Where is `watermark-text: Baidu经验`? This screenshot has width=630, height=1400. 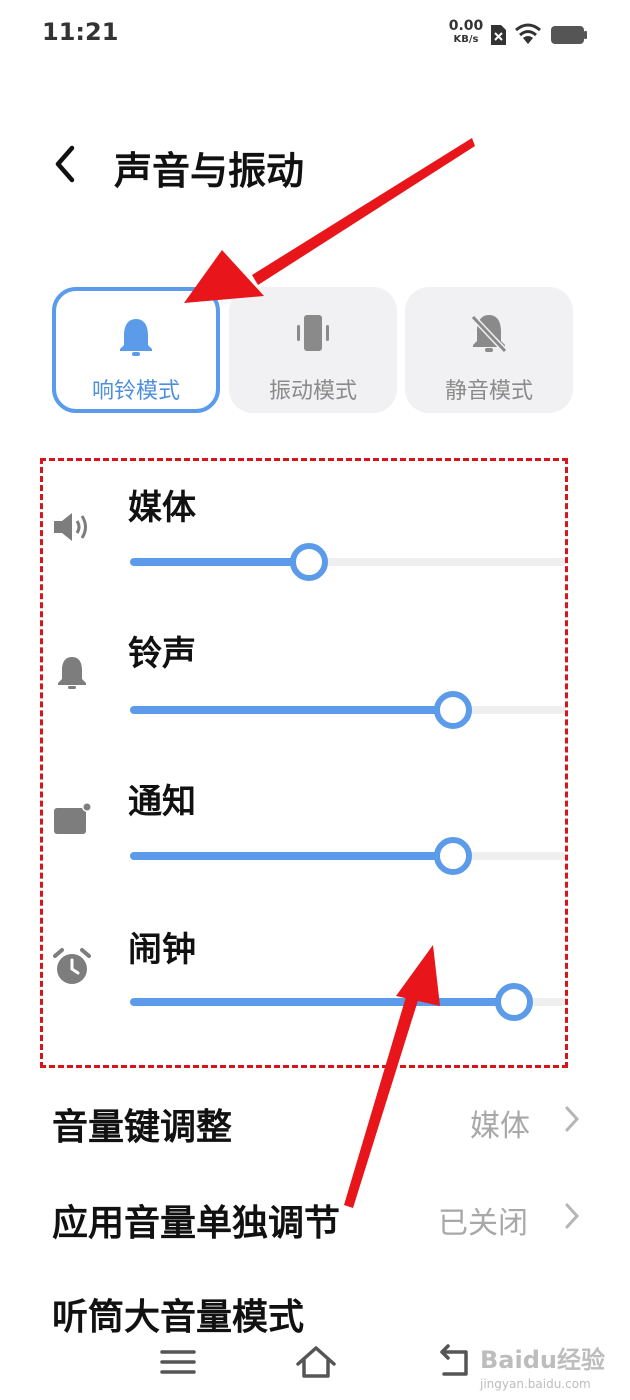
watermark-text: Baidu经验 is located at coordinates (542, 1360).